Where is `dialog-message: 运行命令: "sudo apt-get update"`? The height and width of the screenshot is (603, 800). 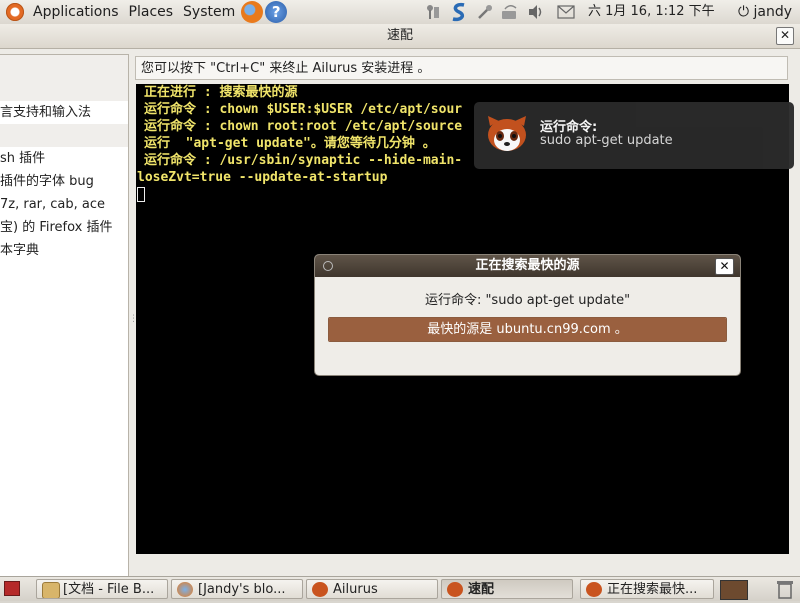
dialog-message: 运行命令: "sudo apt-get update" is located at coordinates (527, 300).